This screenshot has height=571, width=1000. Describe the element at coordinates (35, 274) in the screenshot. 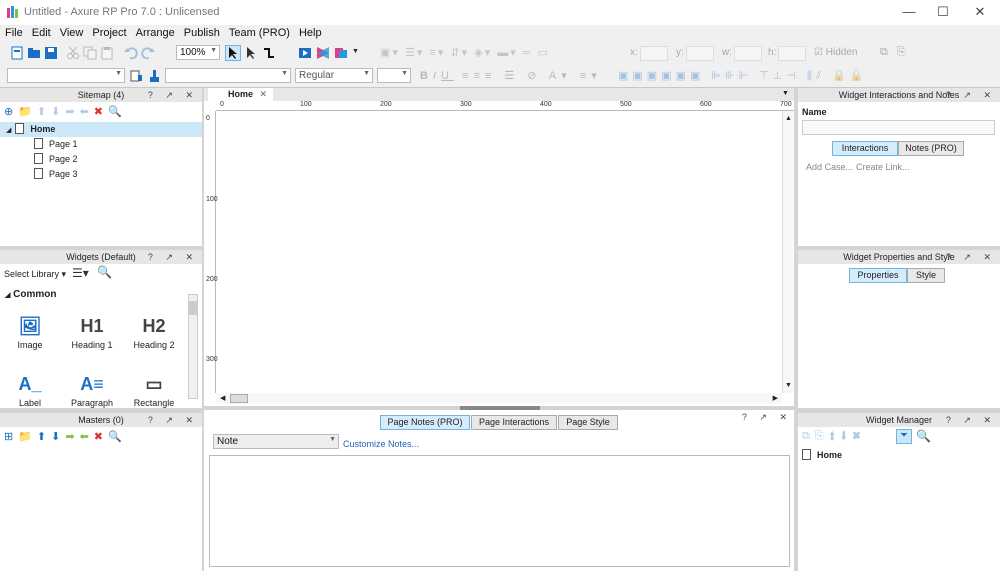

I see `select-library-dropdown: Select Library ▾` at that location.